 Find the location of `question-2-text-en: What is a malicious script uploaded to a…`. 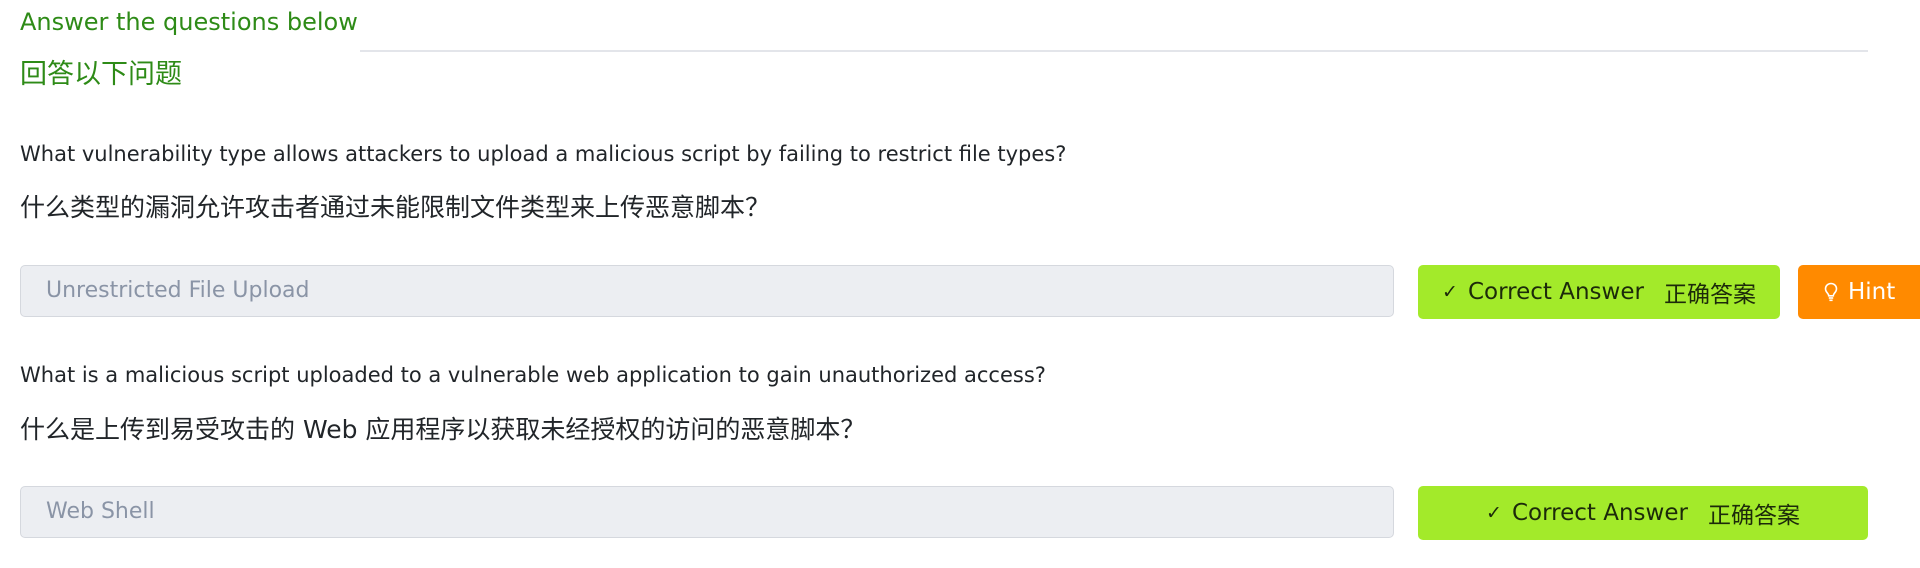

question-2-text-en: What is a malicious script uploaded to a… is located at coordinates (533, 375).